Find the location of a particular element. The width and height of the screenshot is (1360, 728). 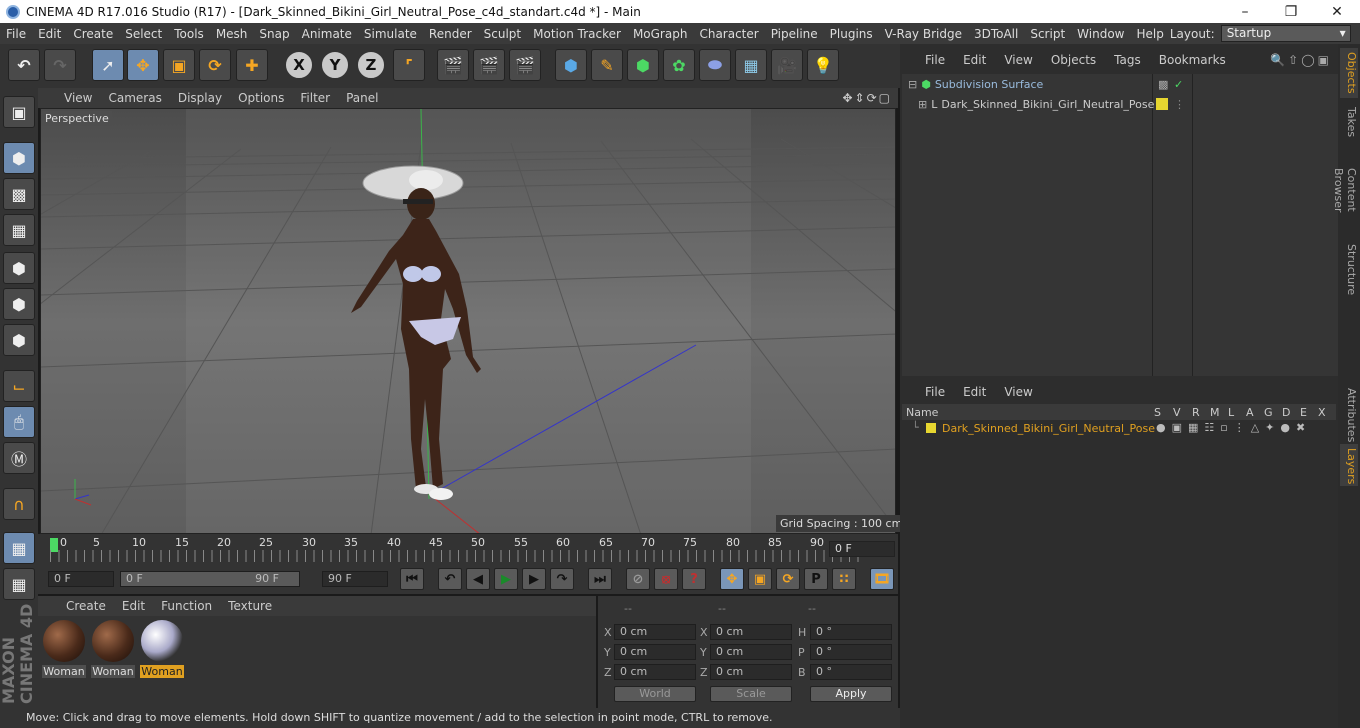

timeline-window-icon: 🎞 is located at coordinates (882, 579).